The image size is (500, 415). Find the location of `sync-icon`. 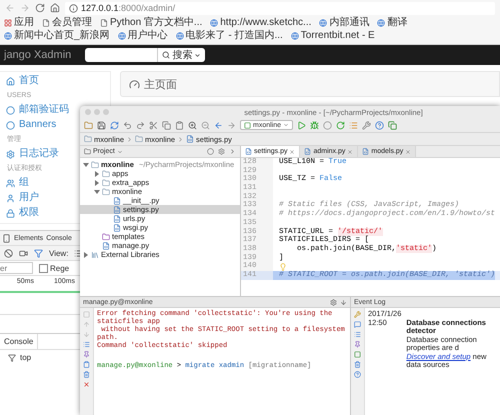

sync-icon is located at coordinates (114, 125).